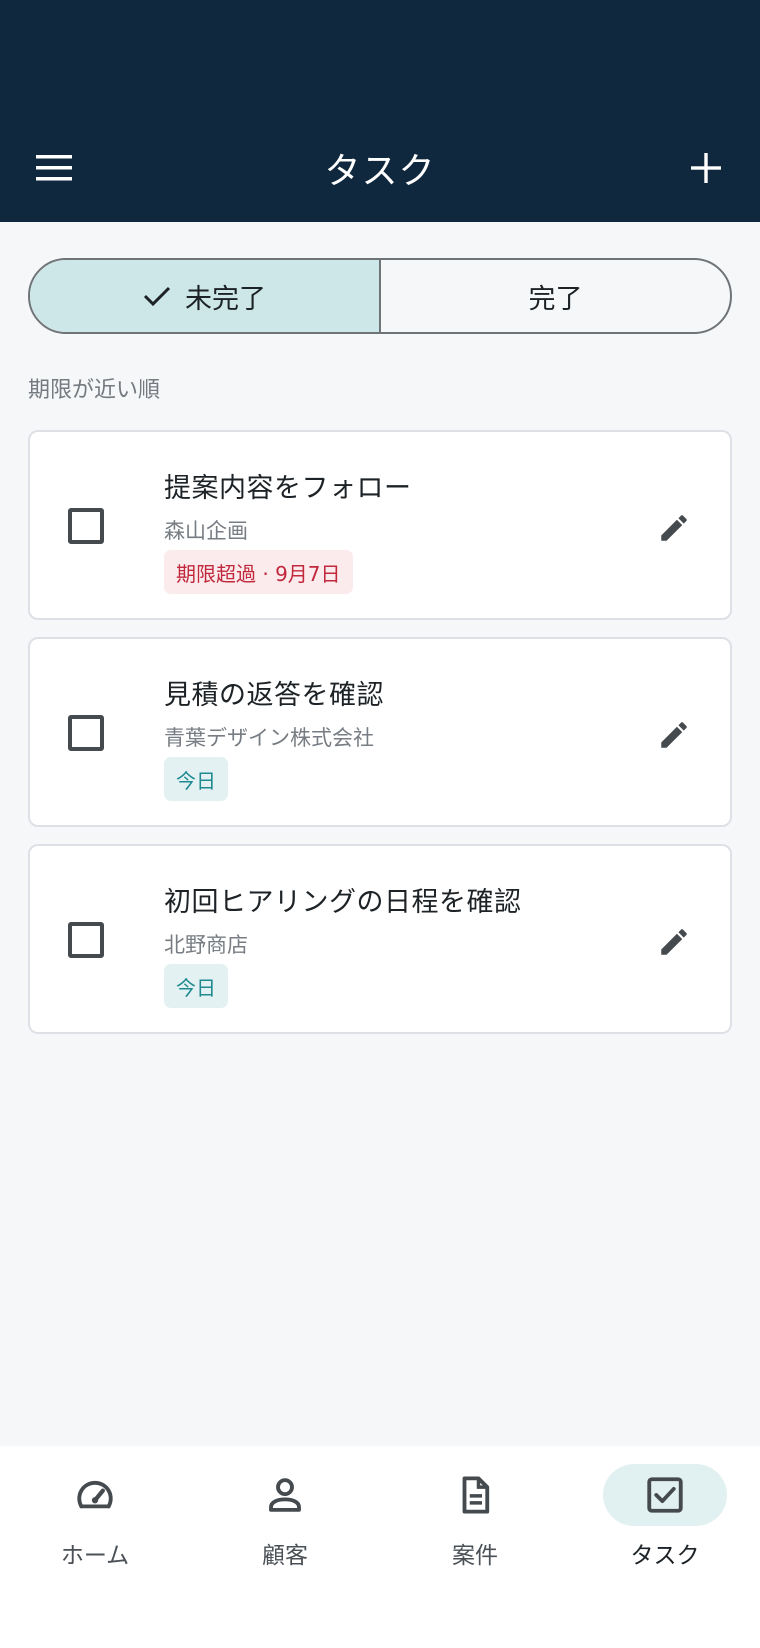 The height and width of the screenshot is (1648, 760). I want to click on nav-item-deals: 案件, so click(475, 1516).